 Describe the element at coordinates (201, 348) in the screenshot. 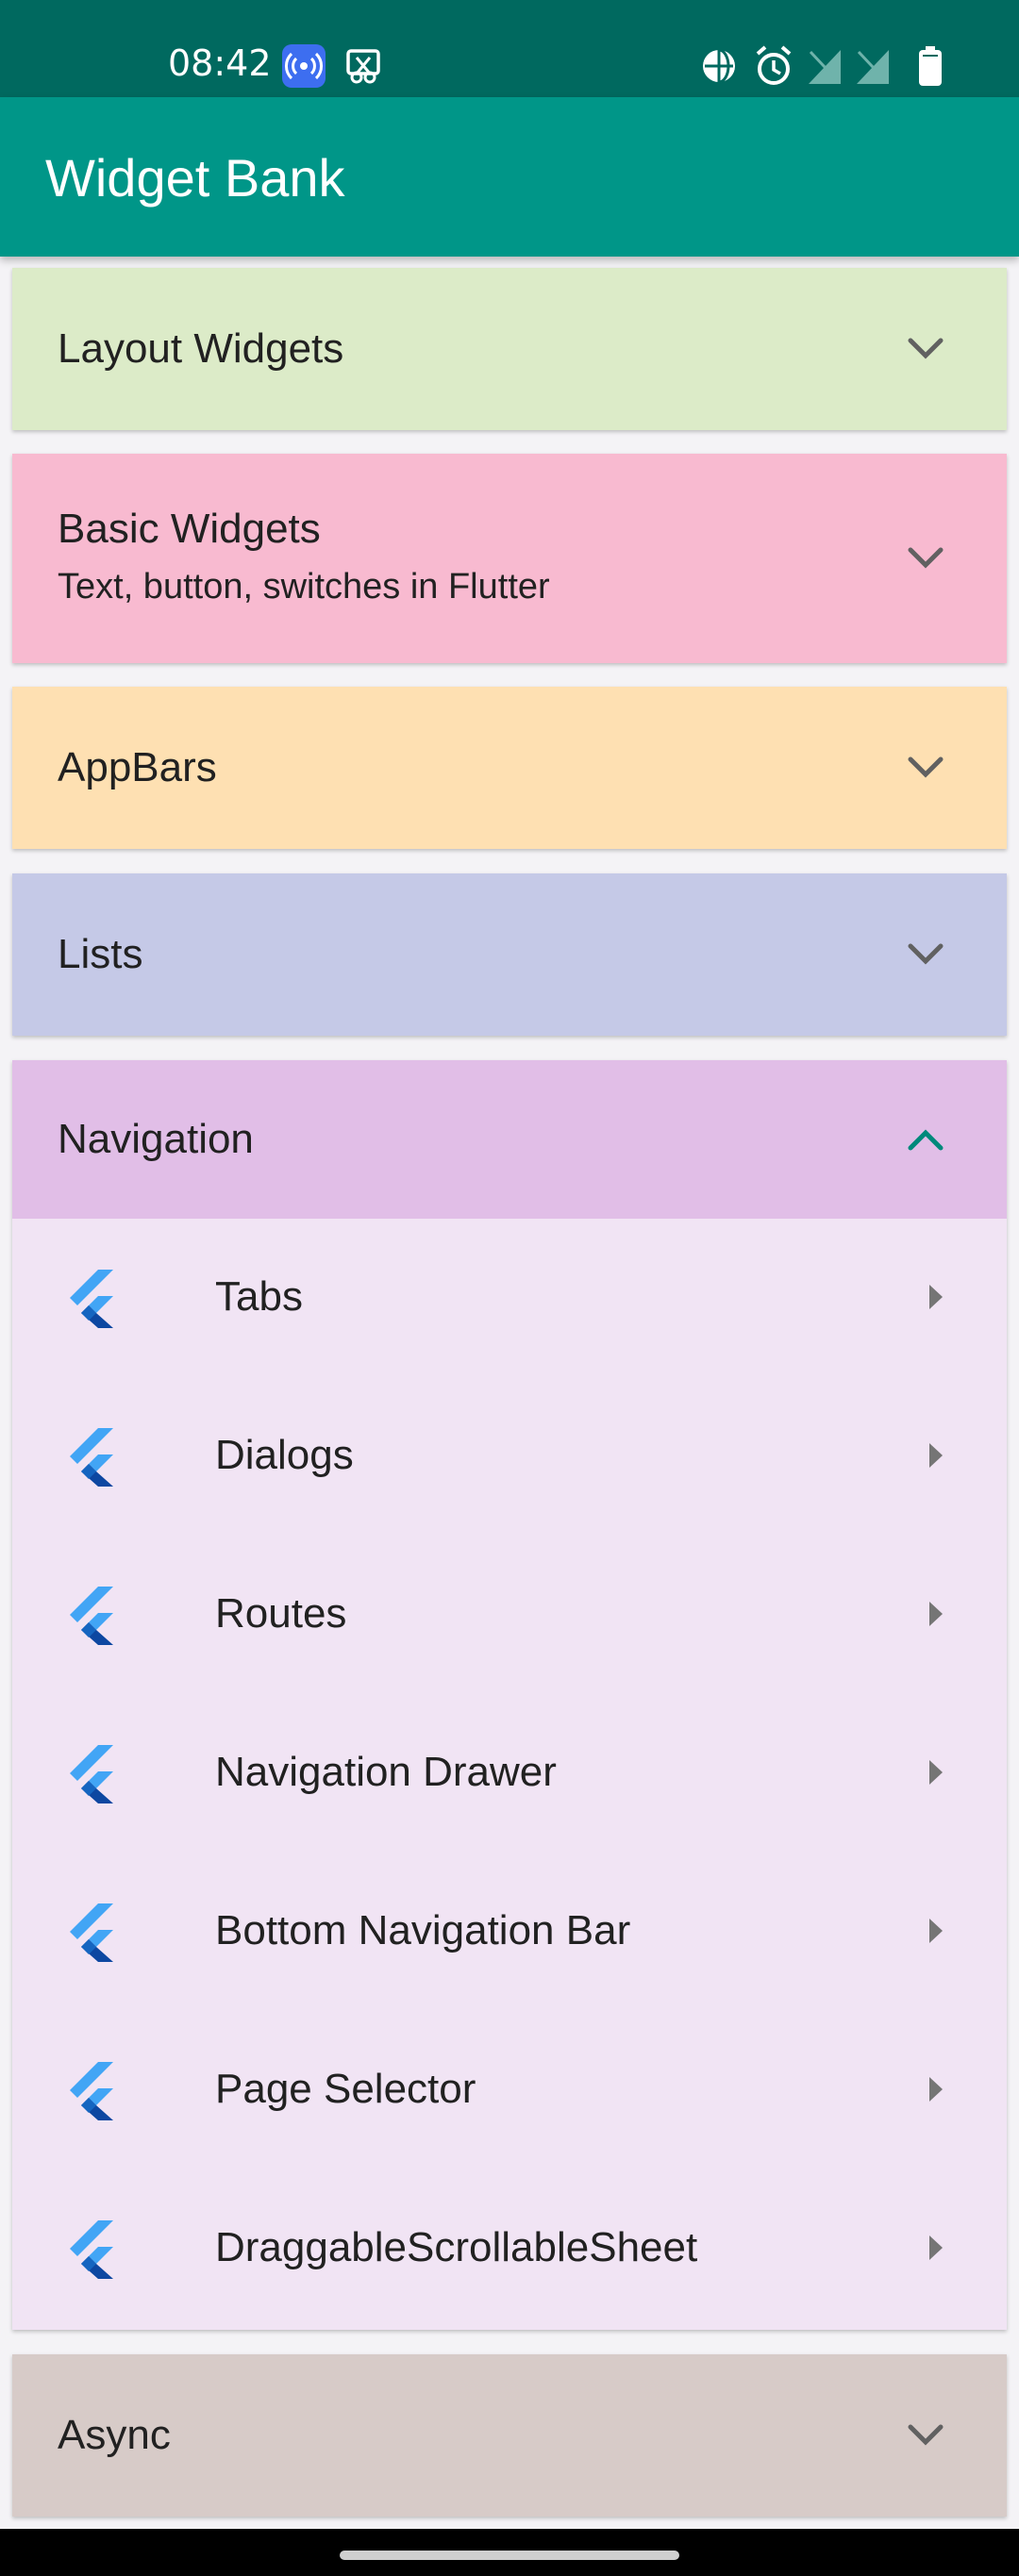

I see `category-title: Layout Widgets` at that location.